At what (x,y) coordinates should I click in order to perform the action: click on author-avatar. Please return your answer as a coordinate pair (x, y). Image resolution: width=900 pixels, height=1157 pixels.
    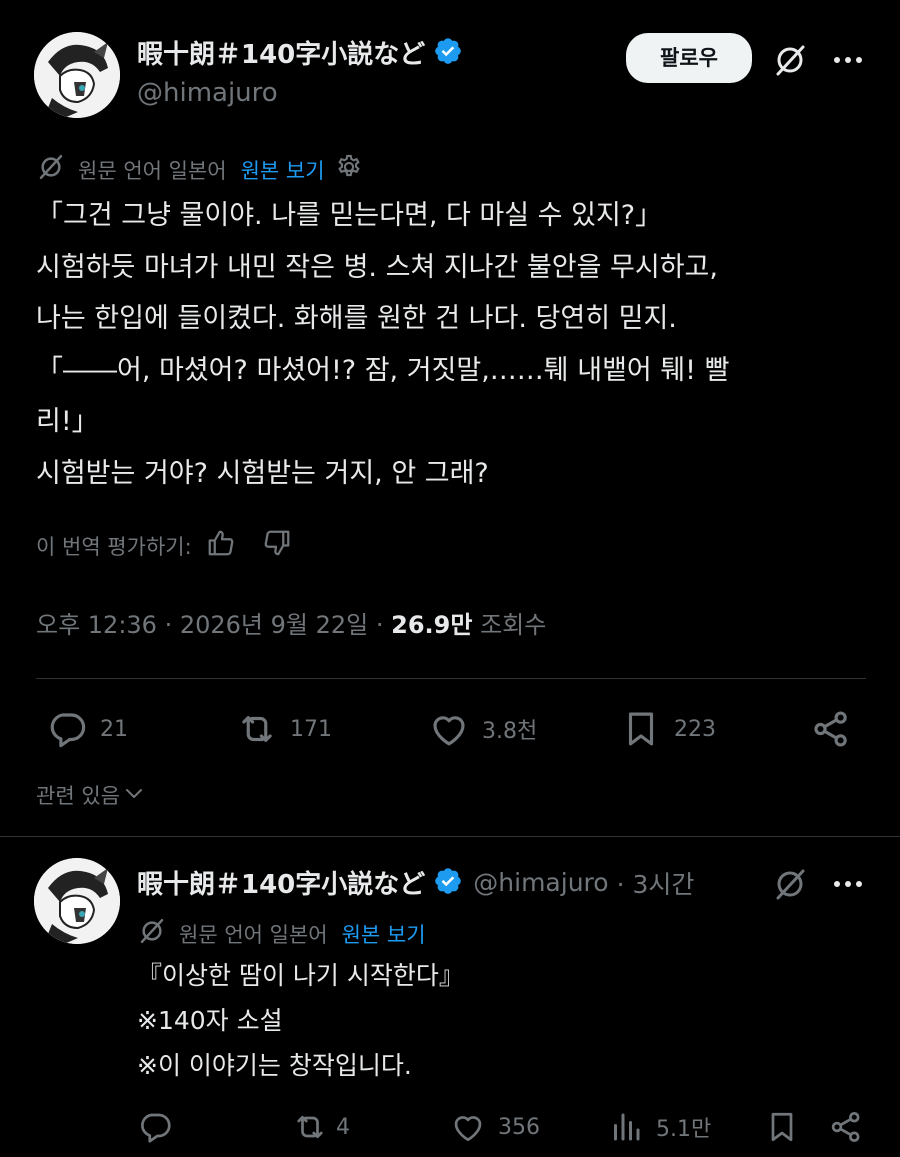
    Looking at the image, I should click on (77, 75).